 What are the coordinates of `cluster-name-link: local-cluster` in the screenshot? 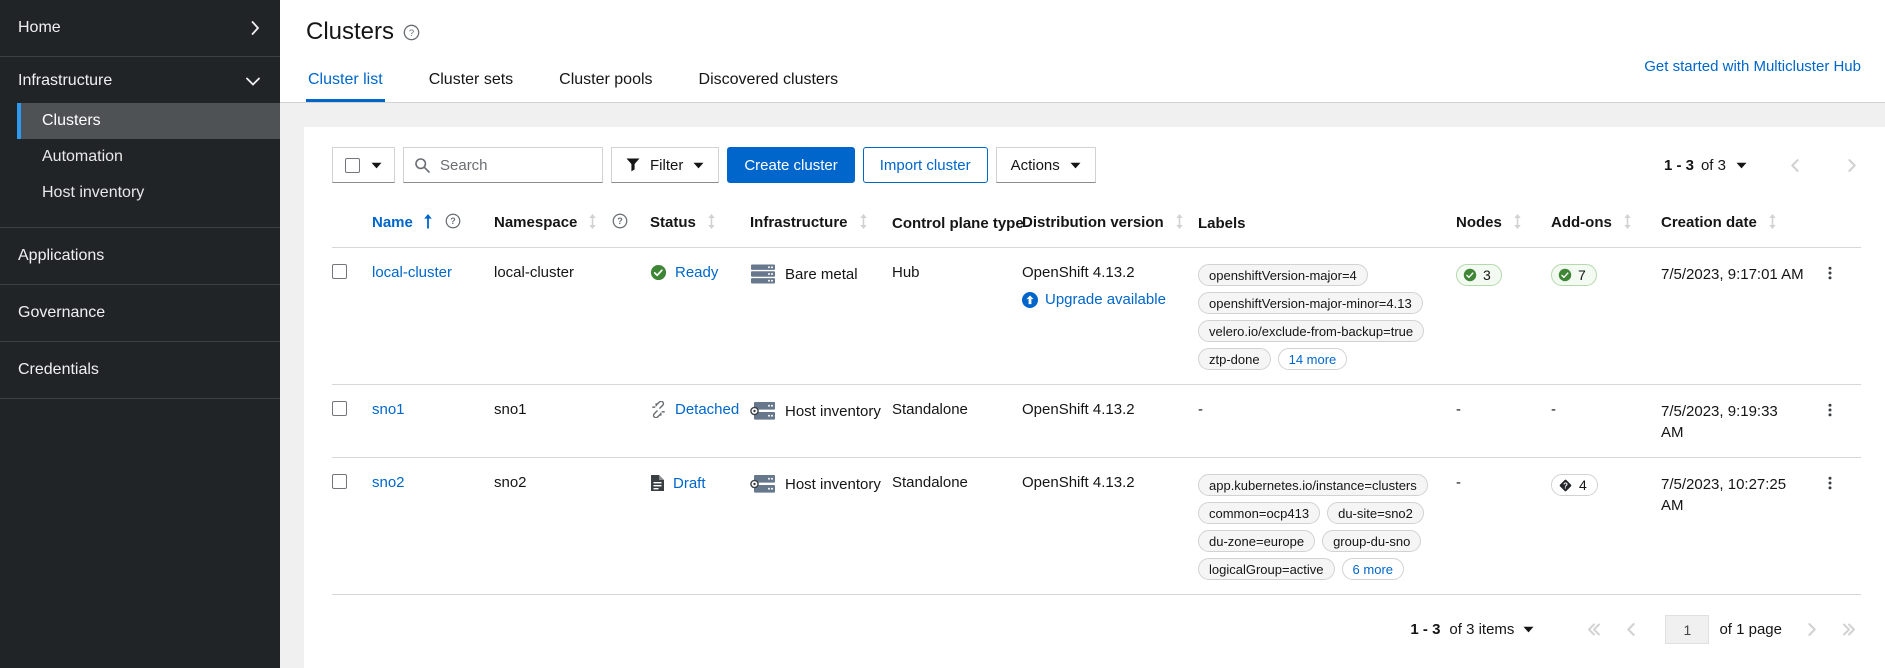 It's located at (412, 272).